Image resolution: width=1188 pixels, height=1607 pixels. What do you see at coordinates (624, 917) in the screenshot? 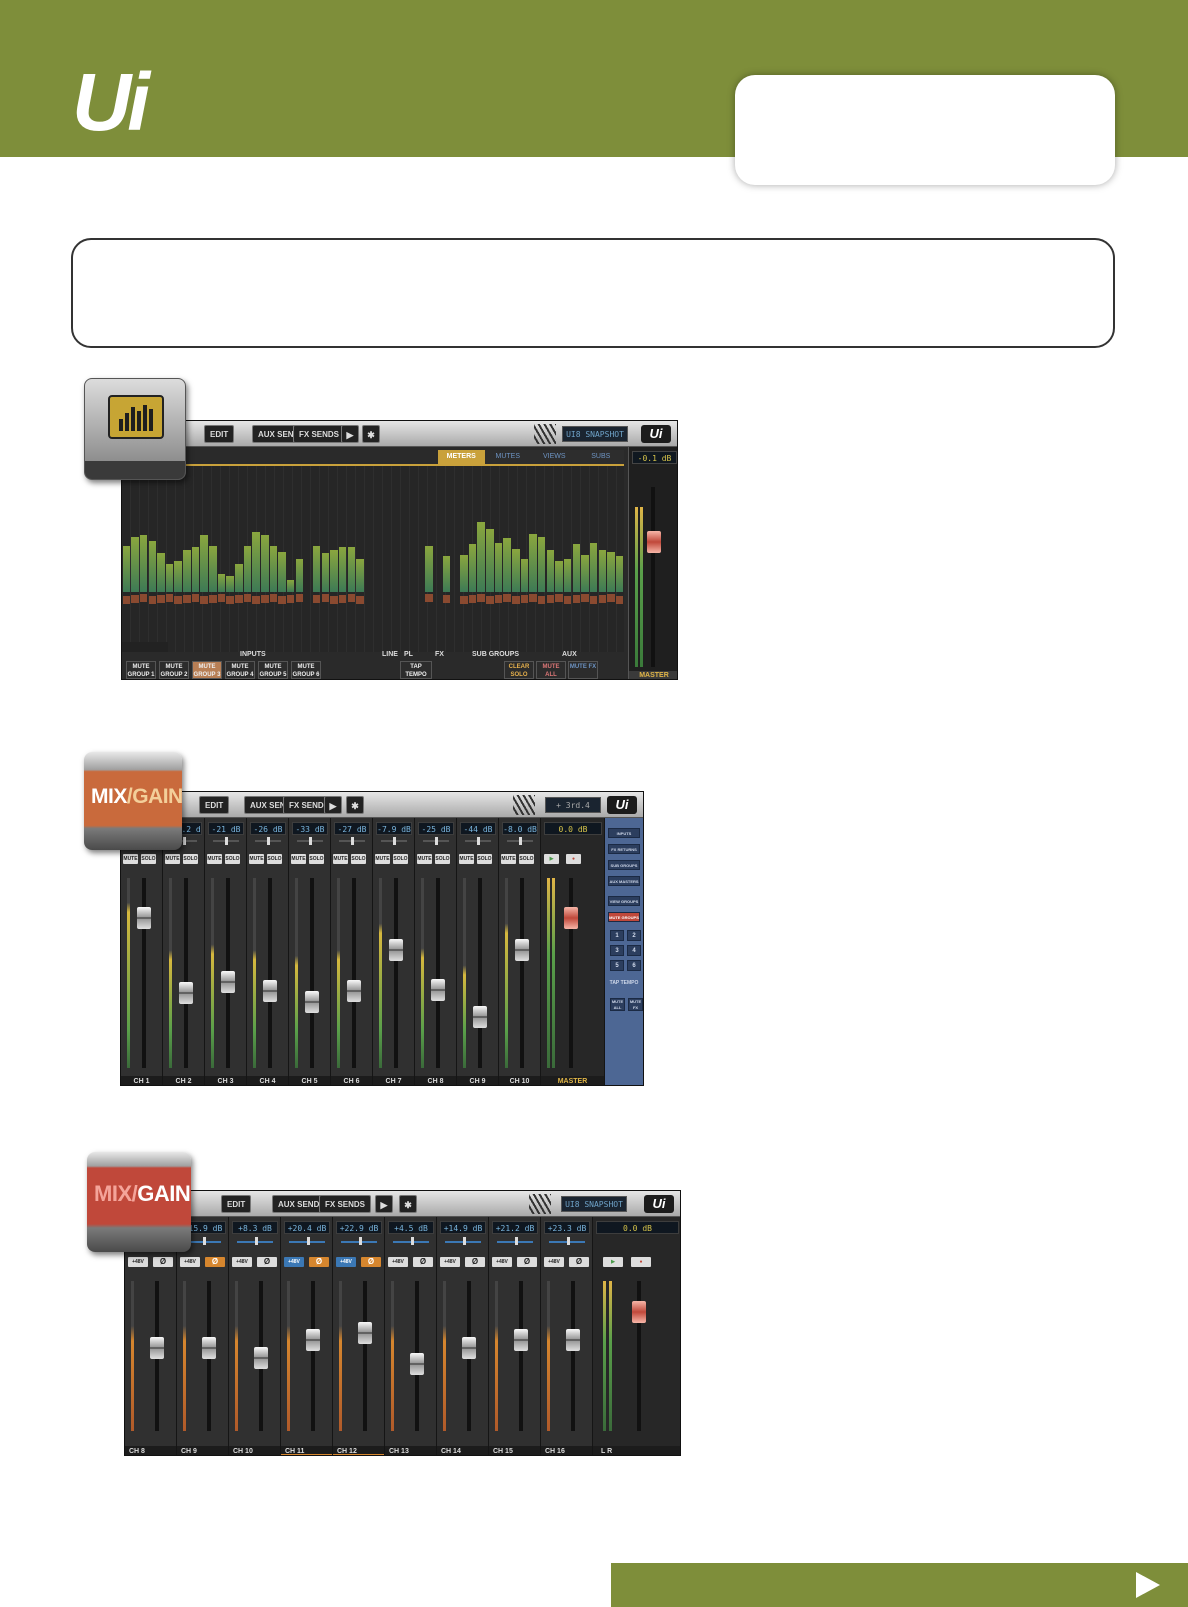
I see `side-mute-groups-button: MUTE GROUPS` at bounding box center [624, 917].